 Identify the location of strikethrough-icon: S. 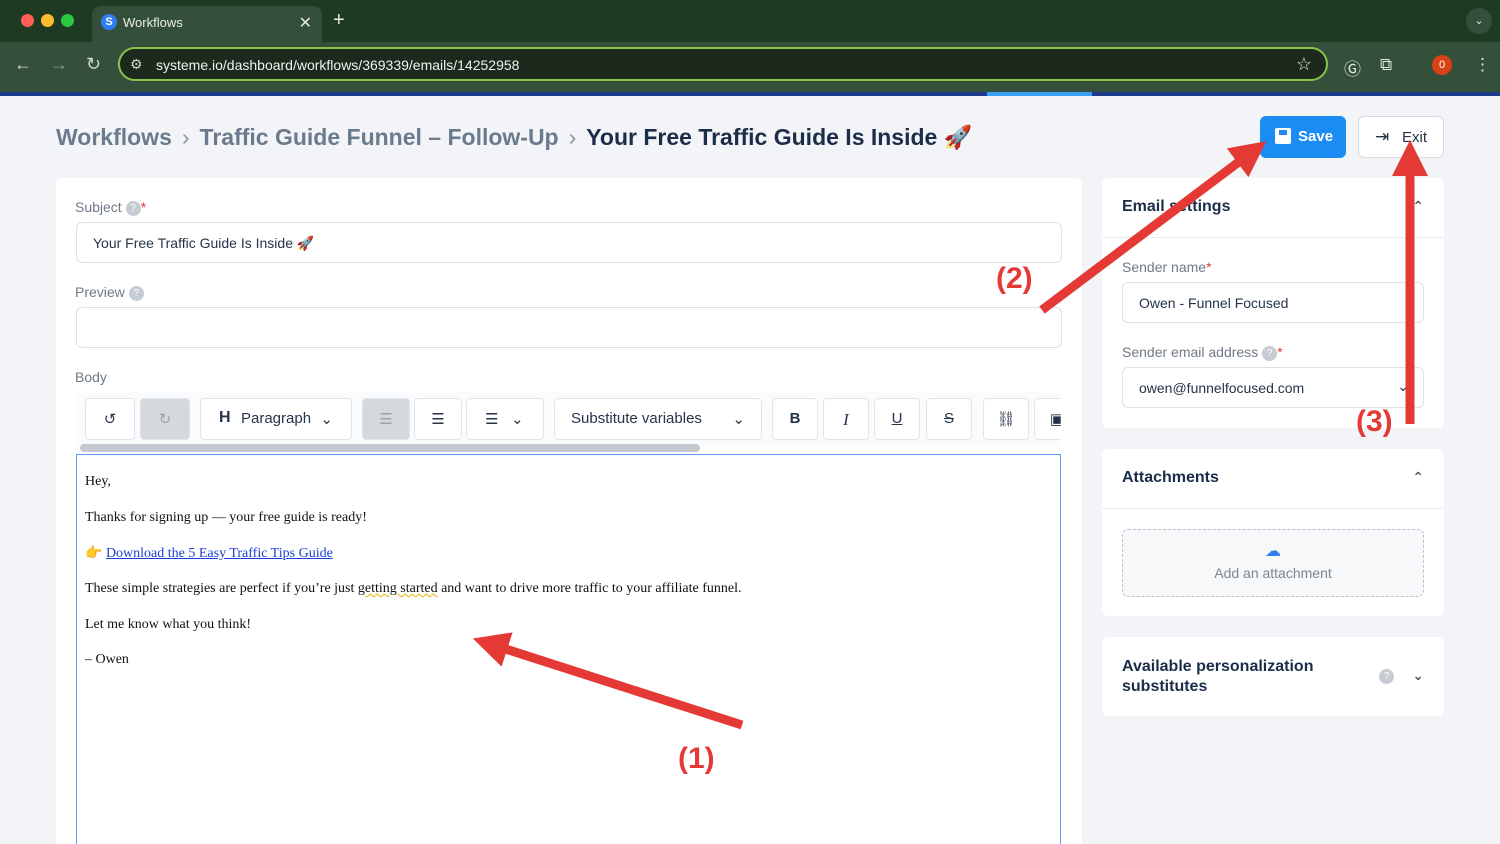
(948, 418).